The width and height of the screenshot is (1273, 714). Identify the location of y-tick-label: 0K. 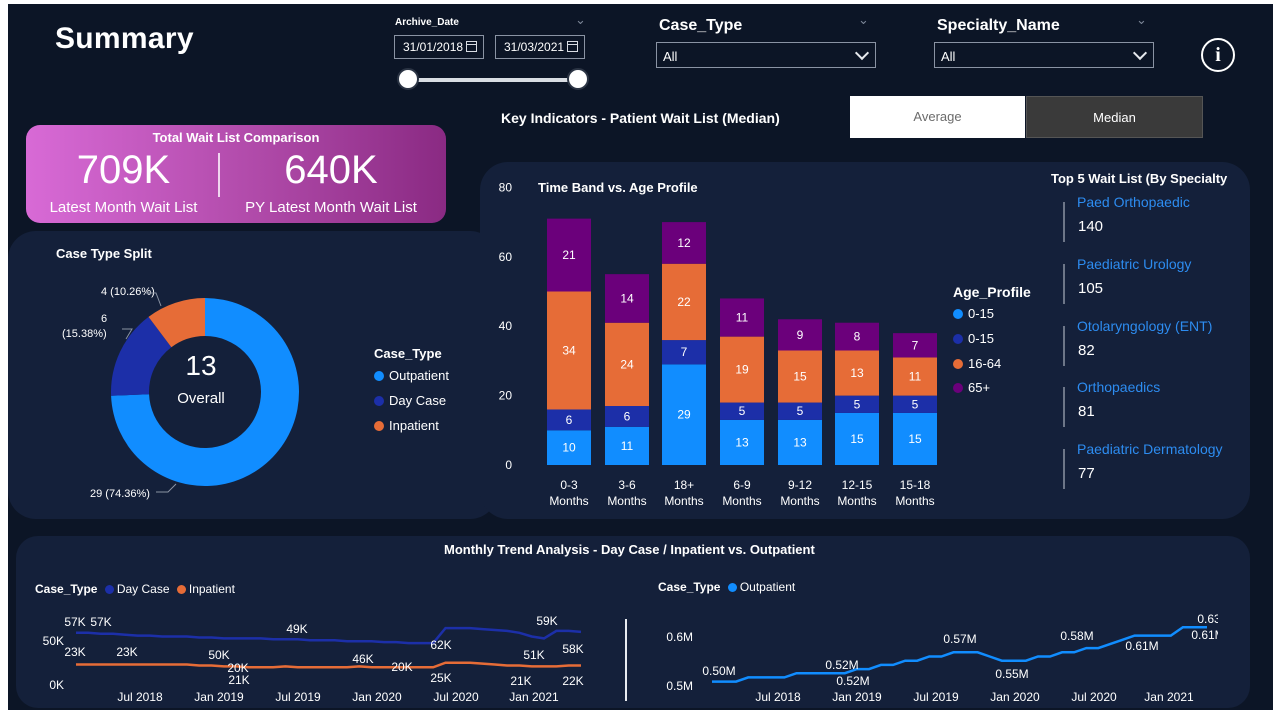
(56, 685).